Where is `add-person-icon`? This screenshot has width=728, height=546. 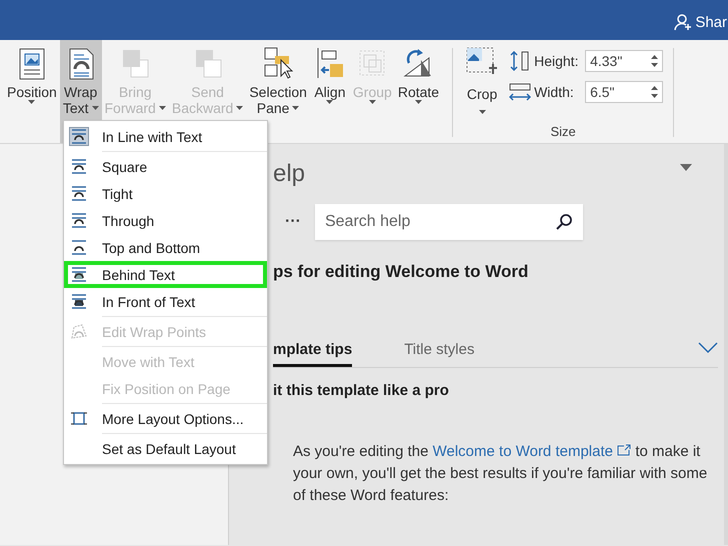
add-person-icon is located at coordinates (683, 22).